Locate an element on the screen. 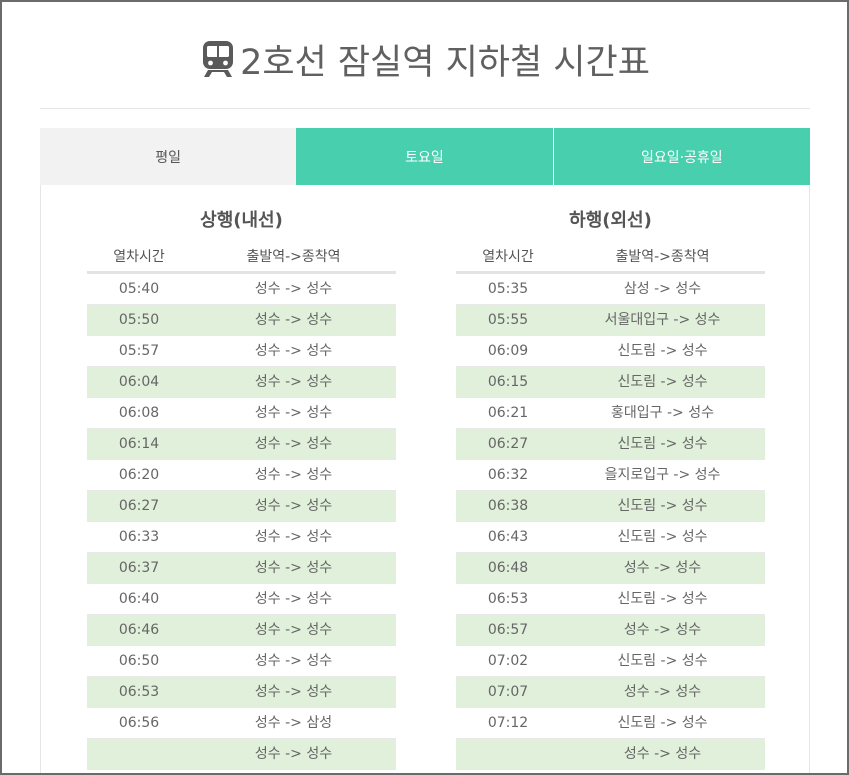 This screenshot has width=849, height=775. row-time: 06:08 is located at coordinates (139, 413).